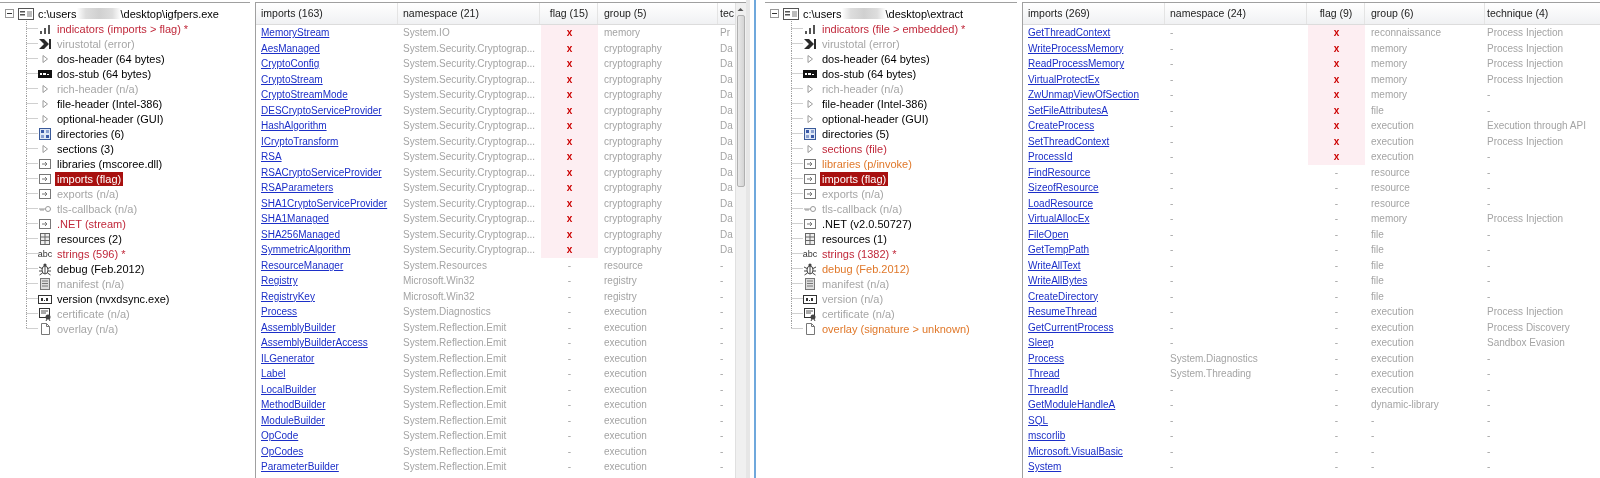  Describe the element at coordinates (327, 265) in the screenshot. I see `import-link: ResourceManager` at that location.